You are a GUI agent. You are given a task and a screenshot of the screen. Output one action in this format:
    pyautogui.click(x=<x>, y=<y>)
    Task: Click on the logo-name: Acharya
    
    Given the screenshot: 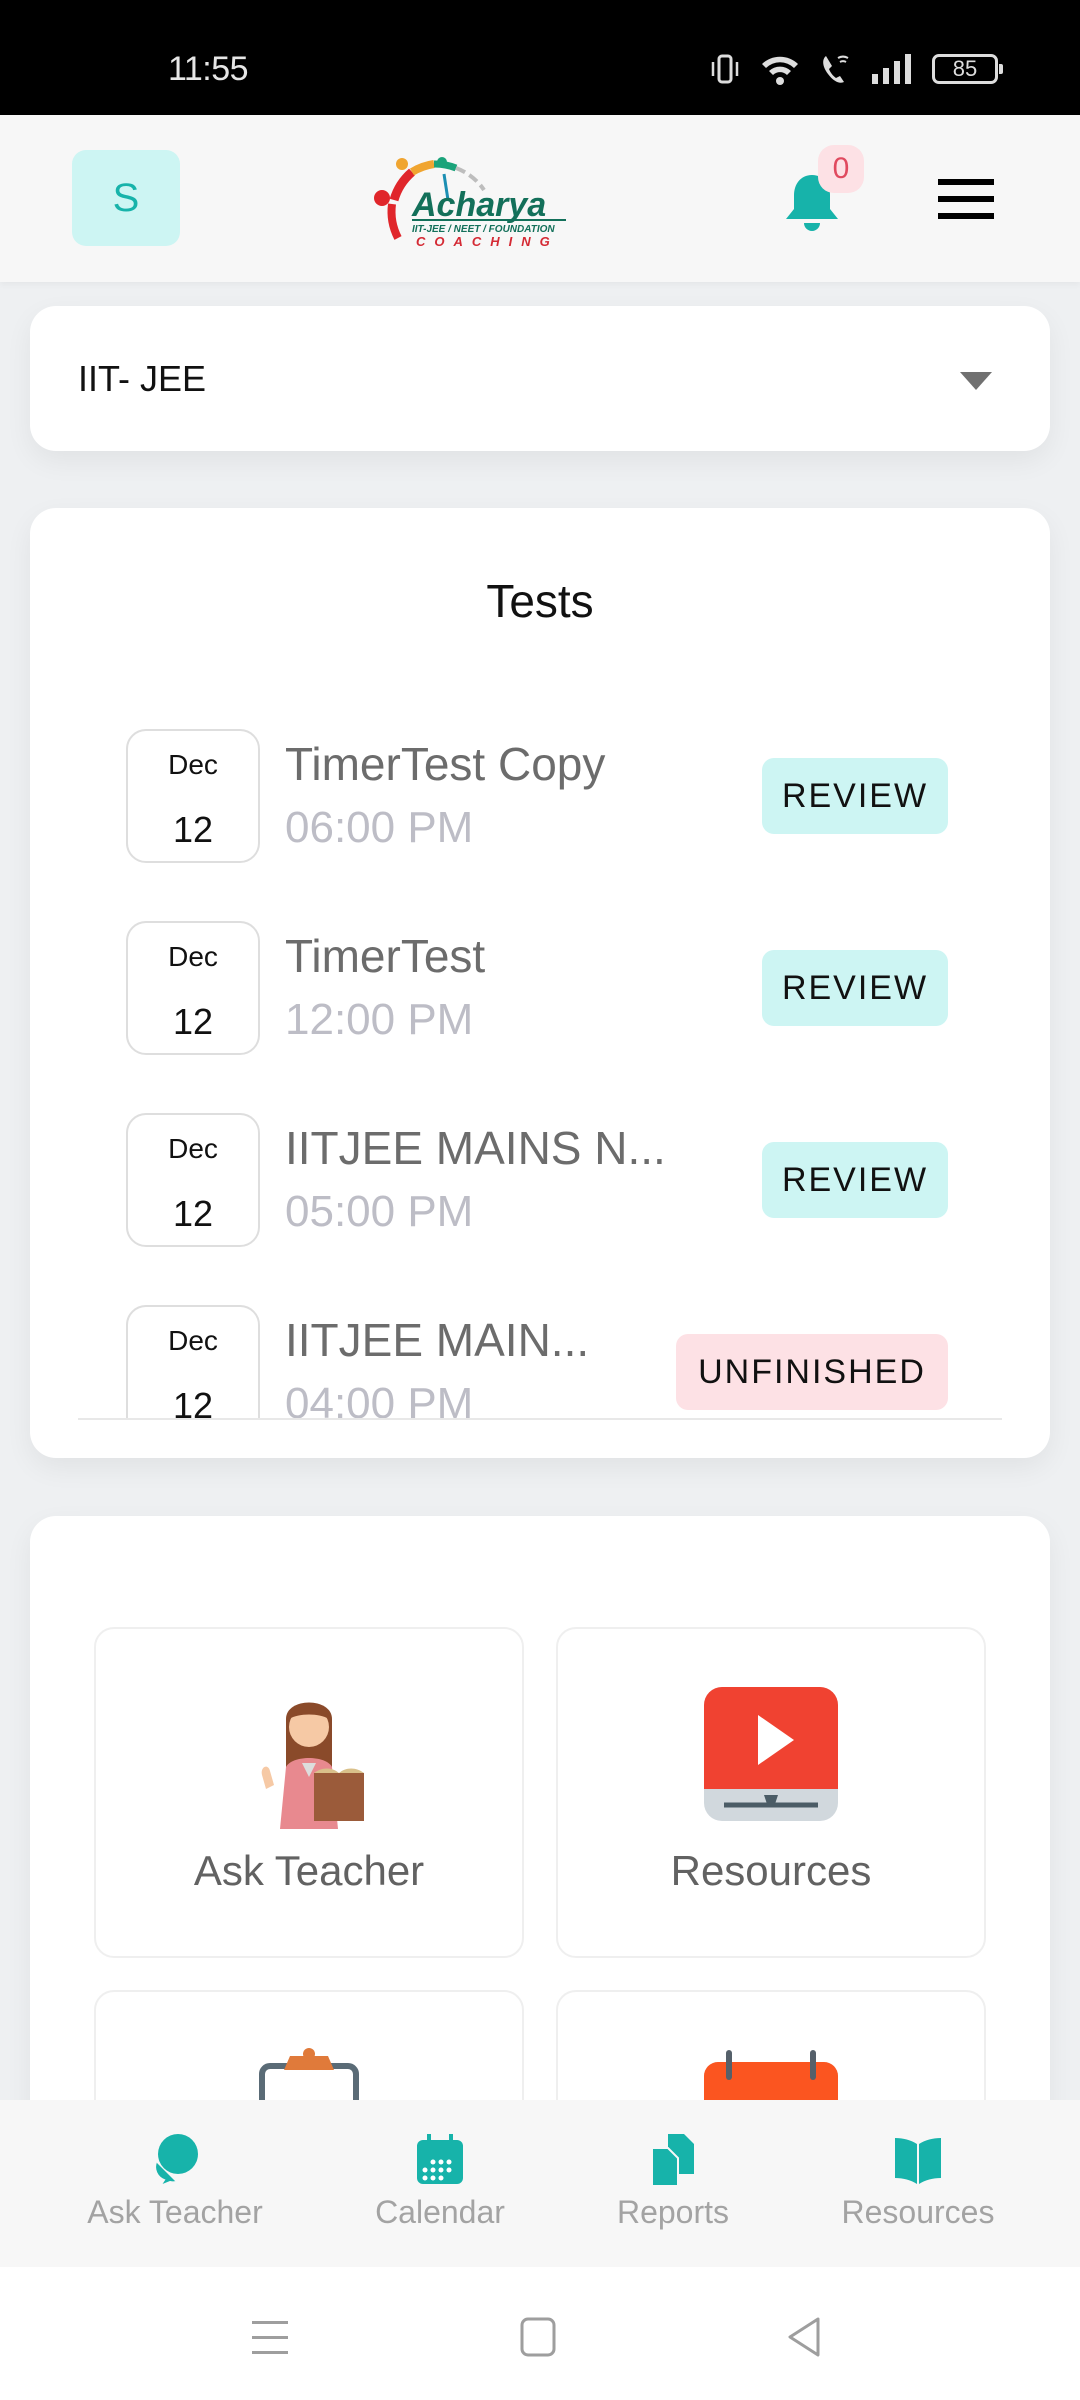 What is the action you would take?
    pyautogui.click(x=478, y=205)
    